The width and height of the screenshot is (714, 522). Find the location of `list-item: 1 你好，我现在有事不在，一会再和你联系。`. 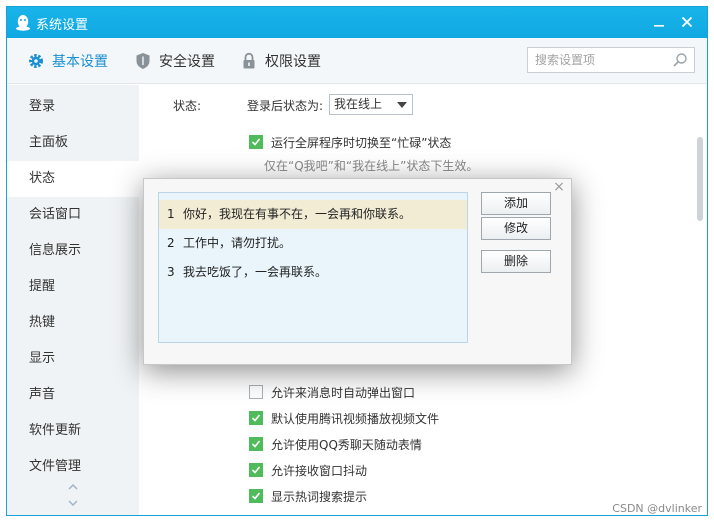

list-item: 1 你好，我现在有事不在，一会再和你联系。 is located at coordinates (313, 214).